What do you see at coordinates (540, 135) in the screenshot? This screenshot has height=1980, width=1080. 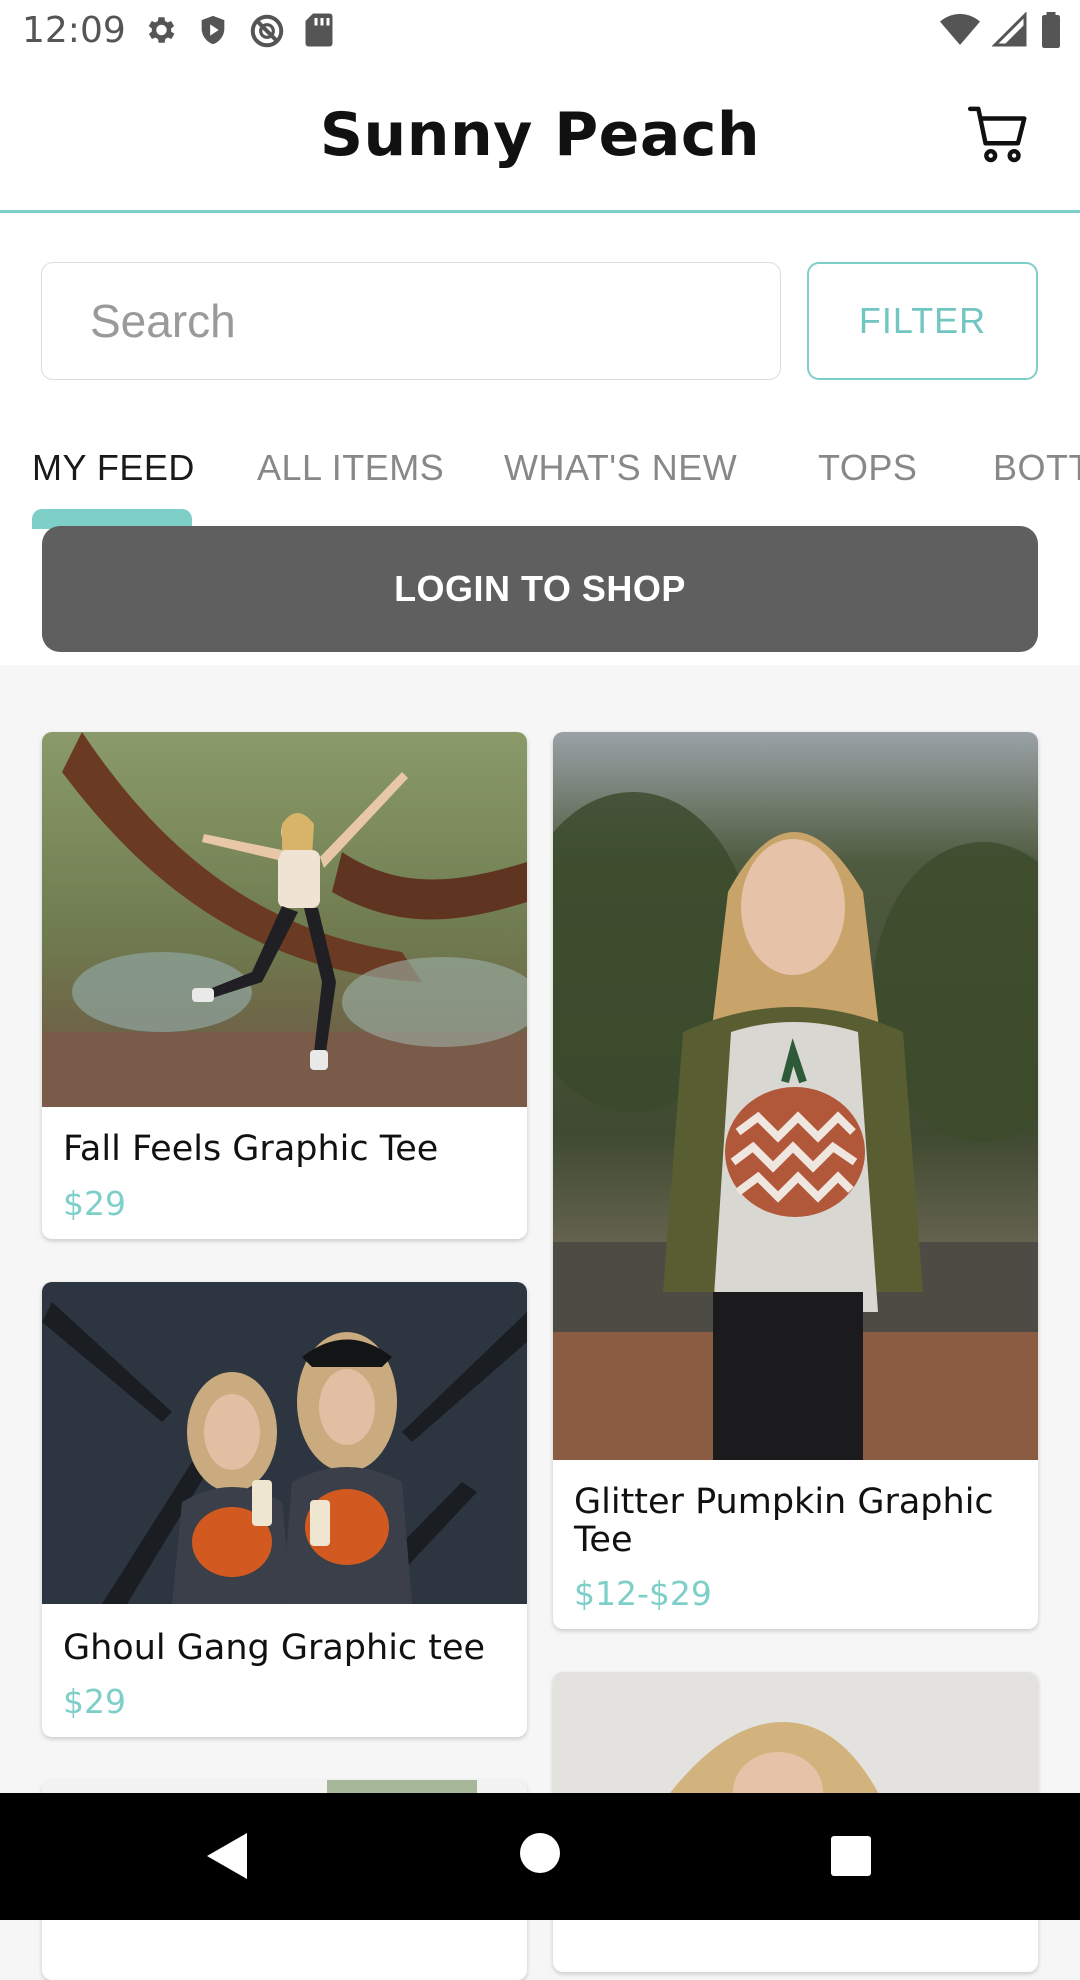 I see `brand-title: Sunny Peach` at bounding box center [540, 135].